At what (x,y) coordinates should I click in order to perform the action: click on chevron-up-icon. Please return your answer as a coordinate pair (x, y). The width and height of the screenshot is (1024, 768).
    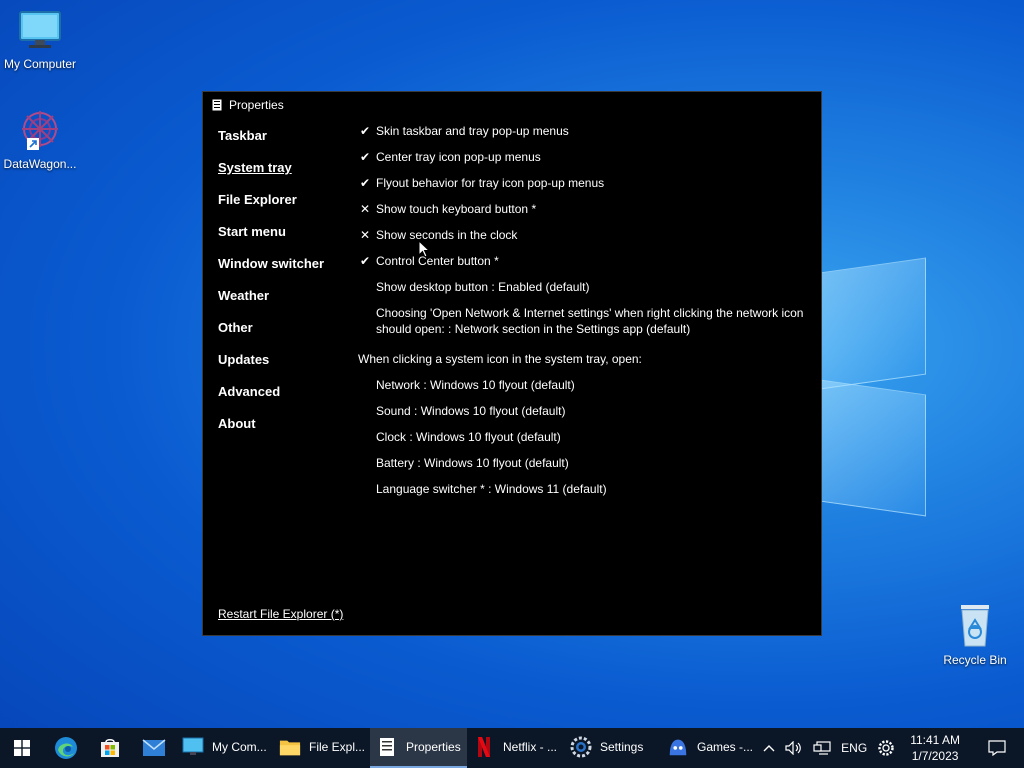
    Looking at the image, I should click on (769, 748).